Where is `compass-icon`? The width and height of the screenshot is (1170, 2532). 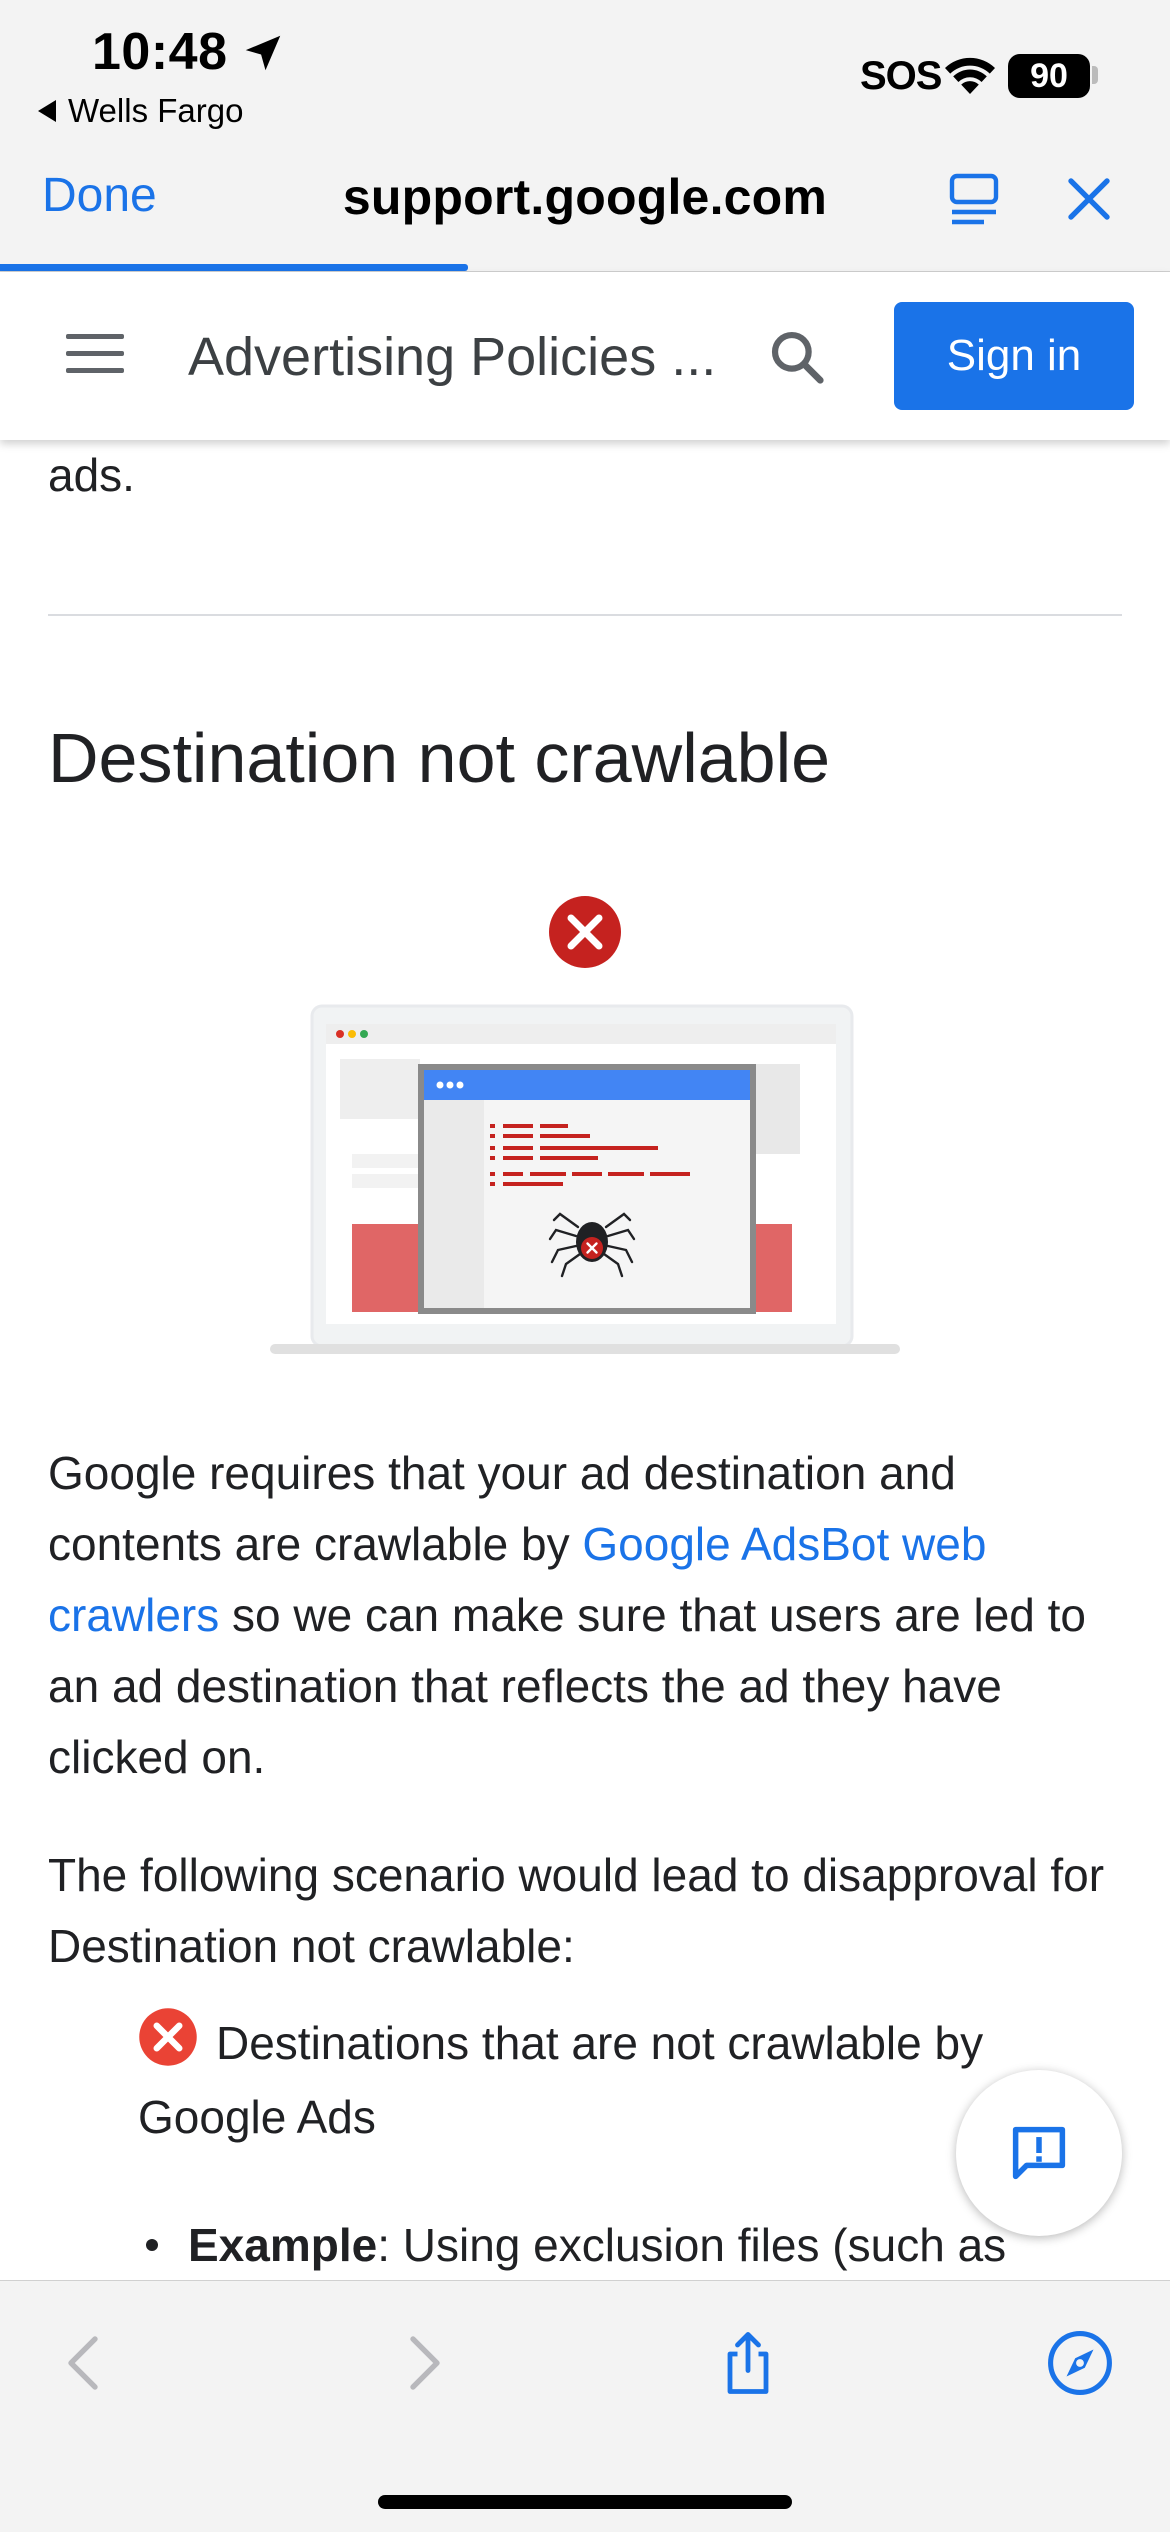 compass-icon is located at coordinates (1080, 2363).